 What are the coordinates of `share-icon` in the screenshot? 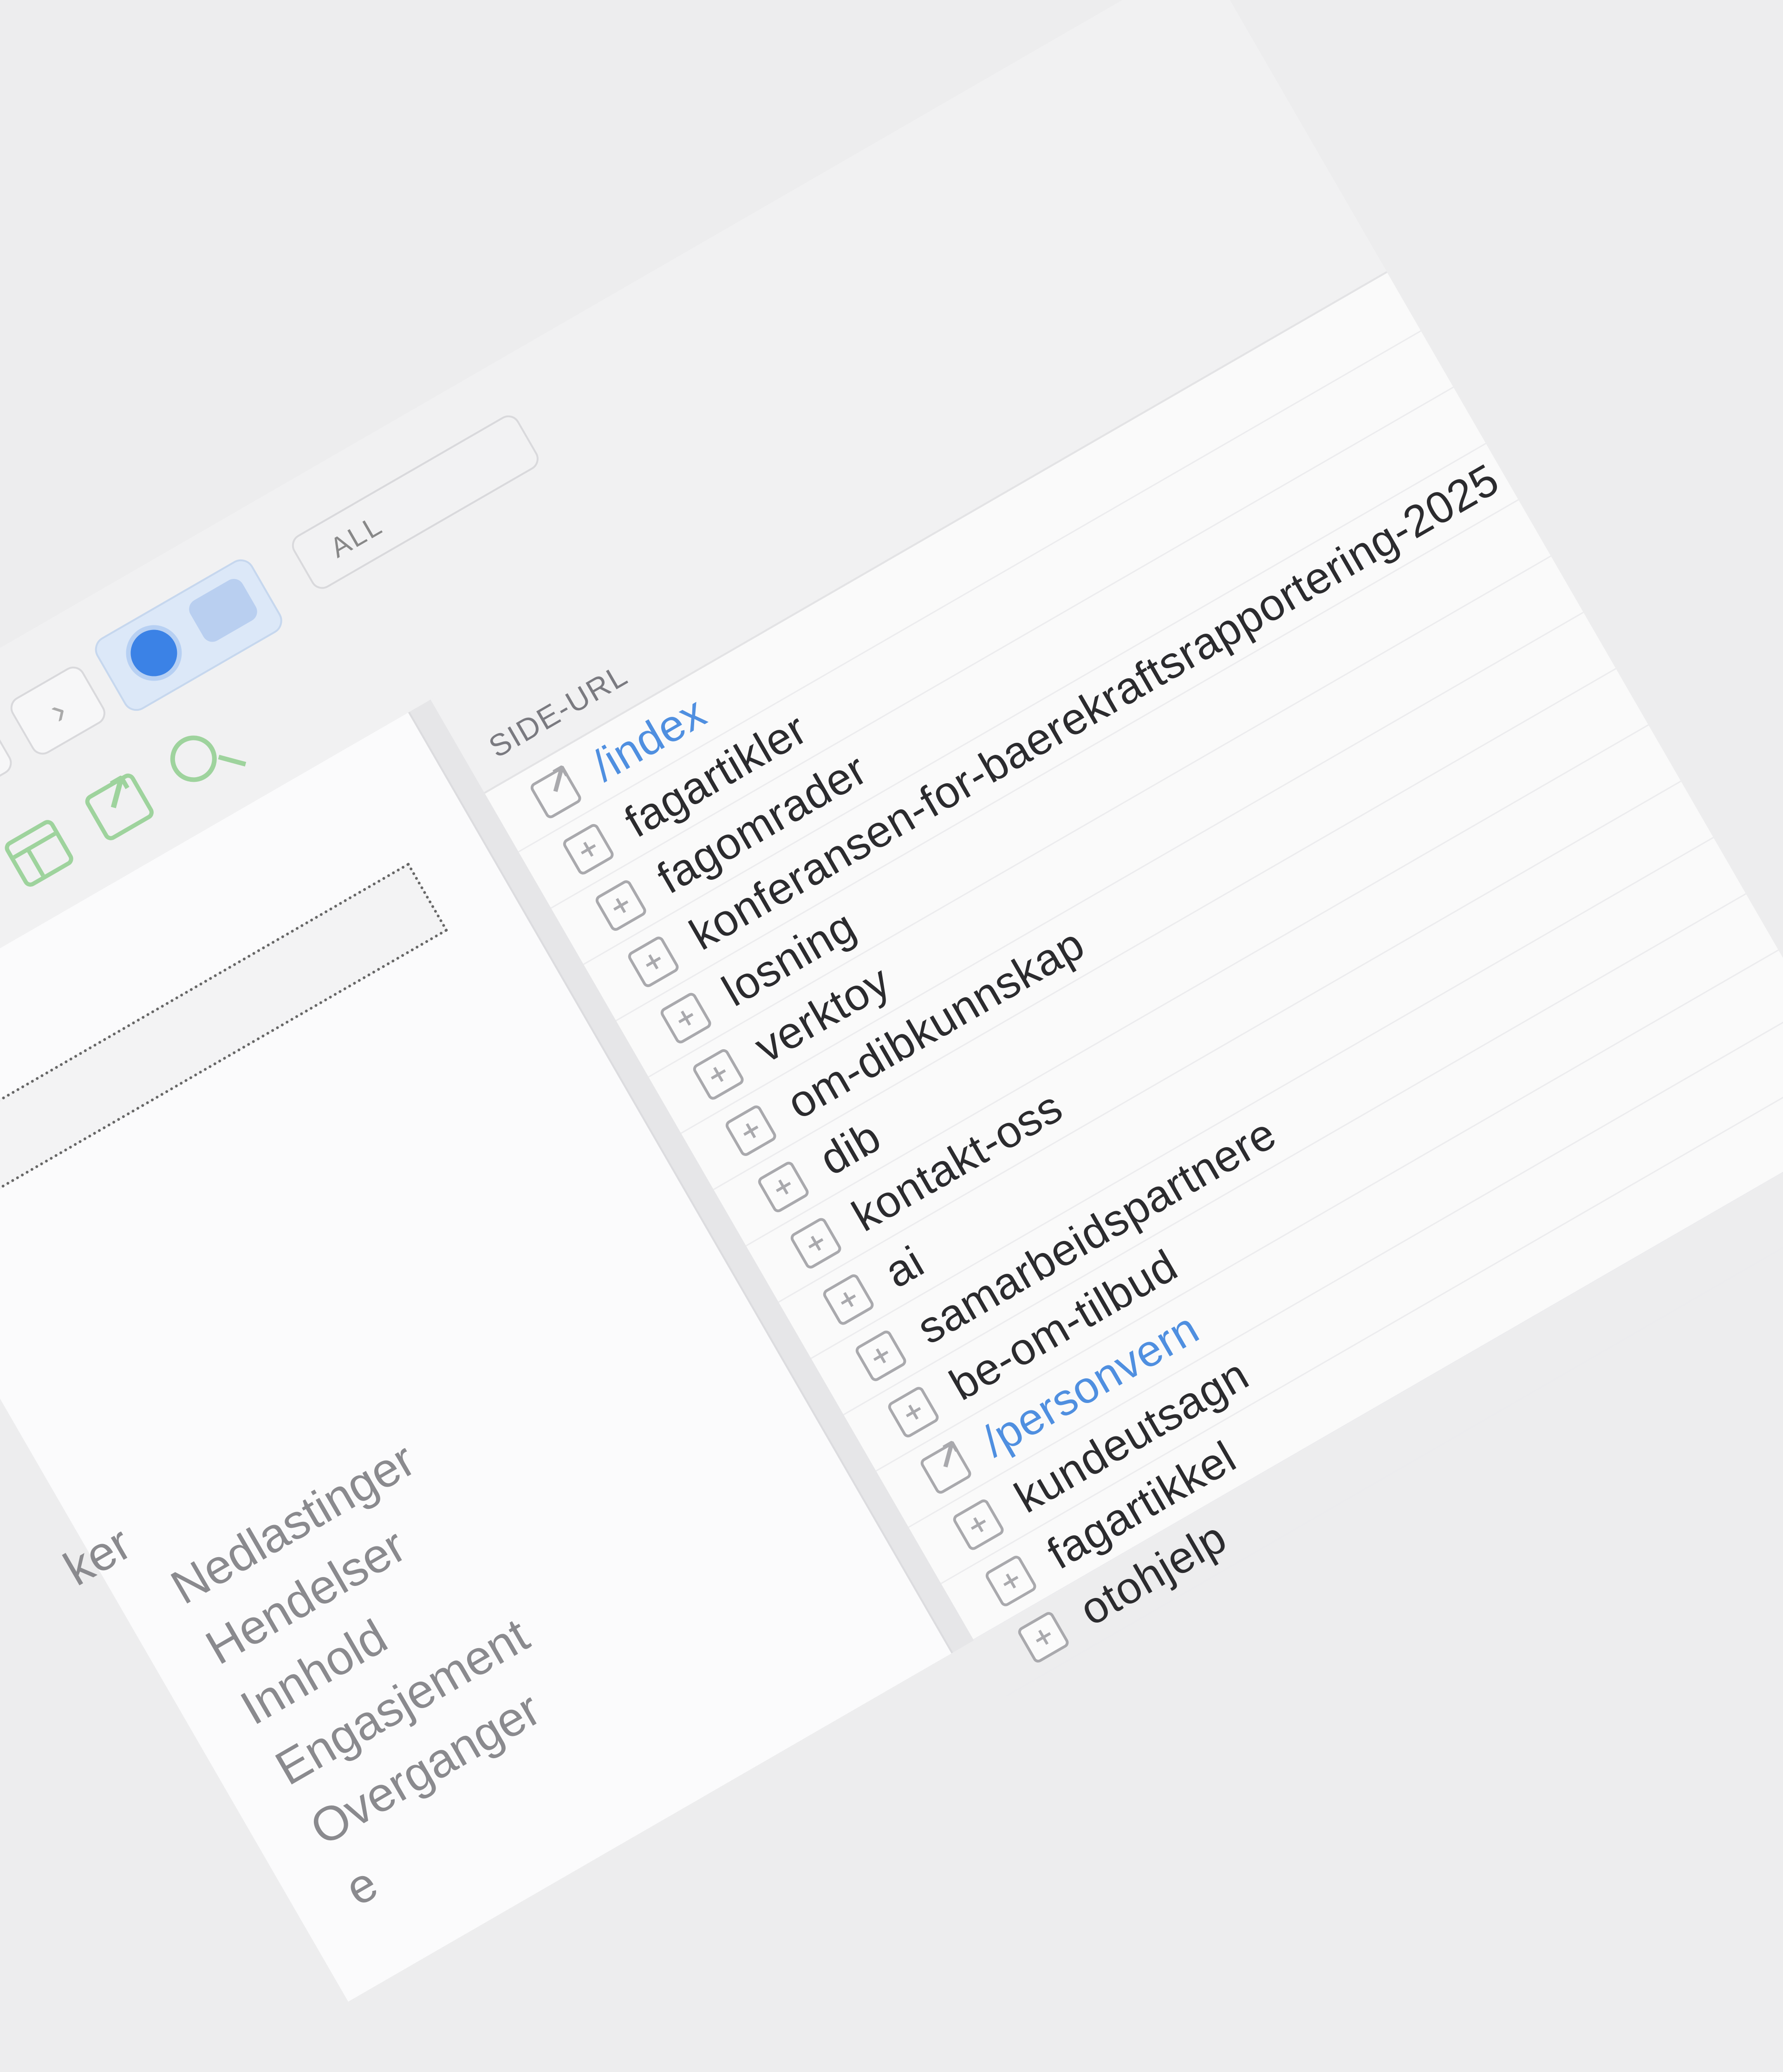 It's located at (119, 807).